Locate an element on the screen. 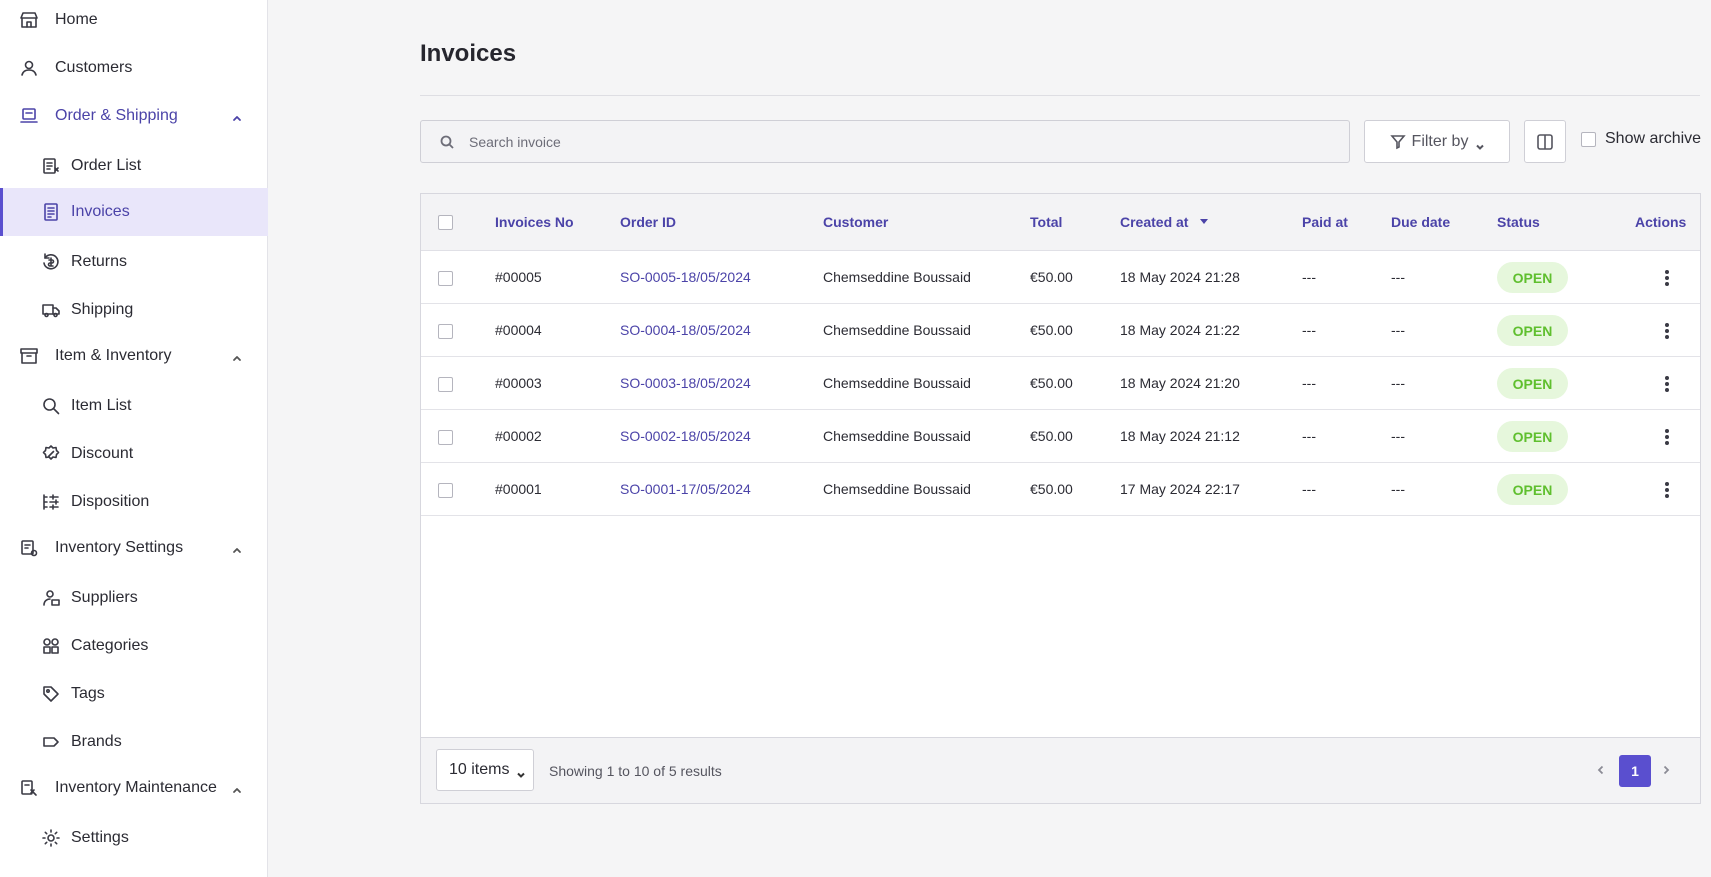 The height and width of the screenshot is (877, 1711). filter-button: Filter by is located at coordinates (1437, 141).